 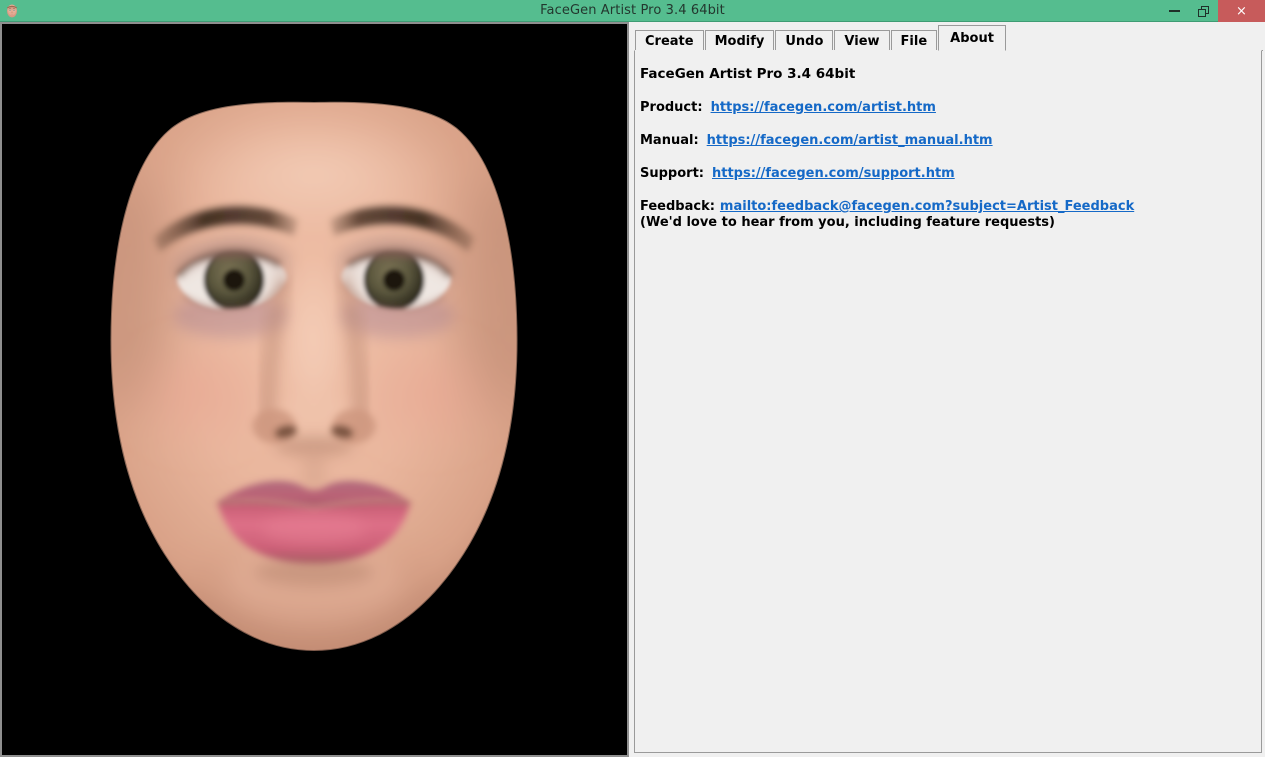 What do you see at coordinates (833, 173) in the screenshot?
I see `support-link: https://facegen.com/support.htm` at bounding box center [833, 173].